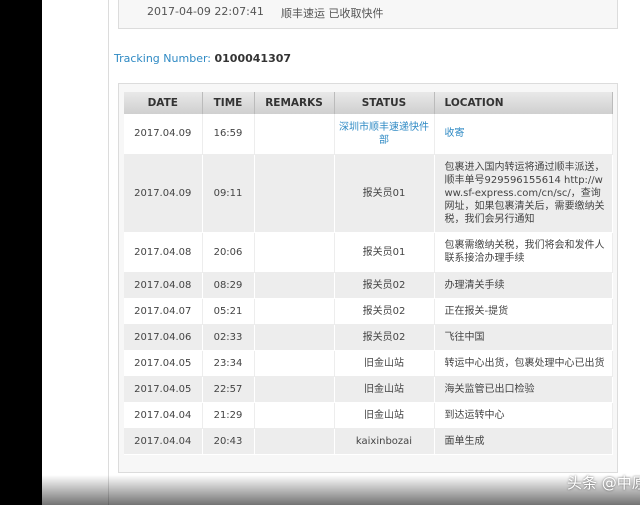 Image resolution: width=640 pixels, height=505 pixels. Describe the element at coordinates (205, 11) in the screenshot. I see `previous-entry-datetime: 2017-04-09 22:07:41` at that location.